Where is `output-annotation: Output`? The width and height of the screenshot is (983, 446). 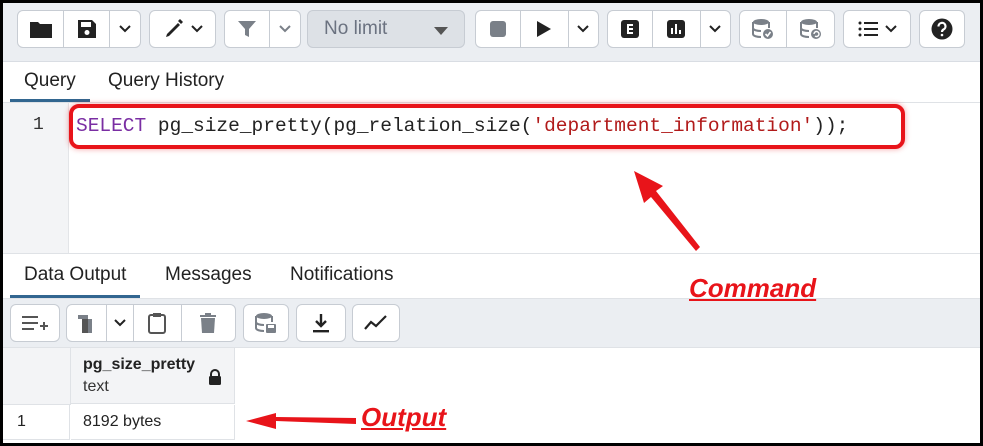
output-annotation: Output is located at coordinates (404, 417).